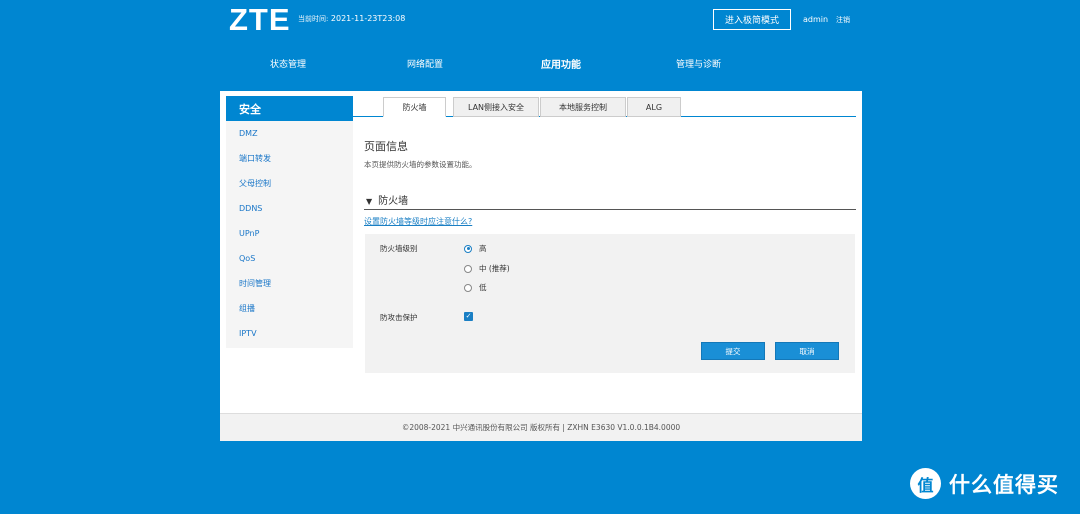  I want to click on cancel-button: 取消, so click(807, 351).